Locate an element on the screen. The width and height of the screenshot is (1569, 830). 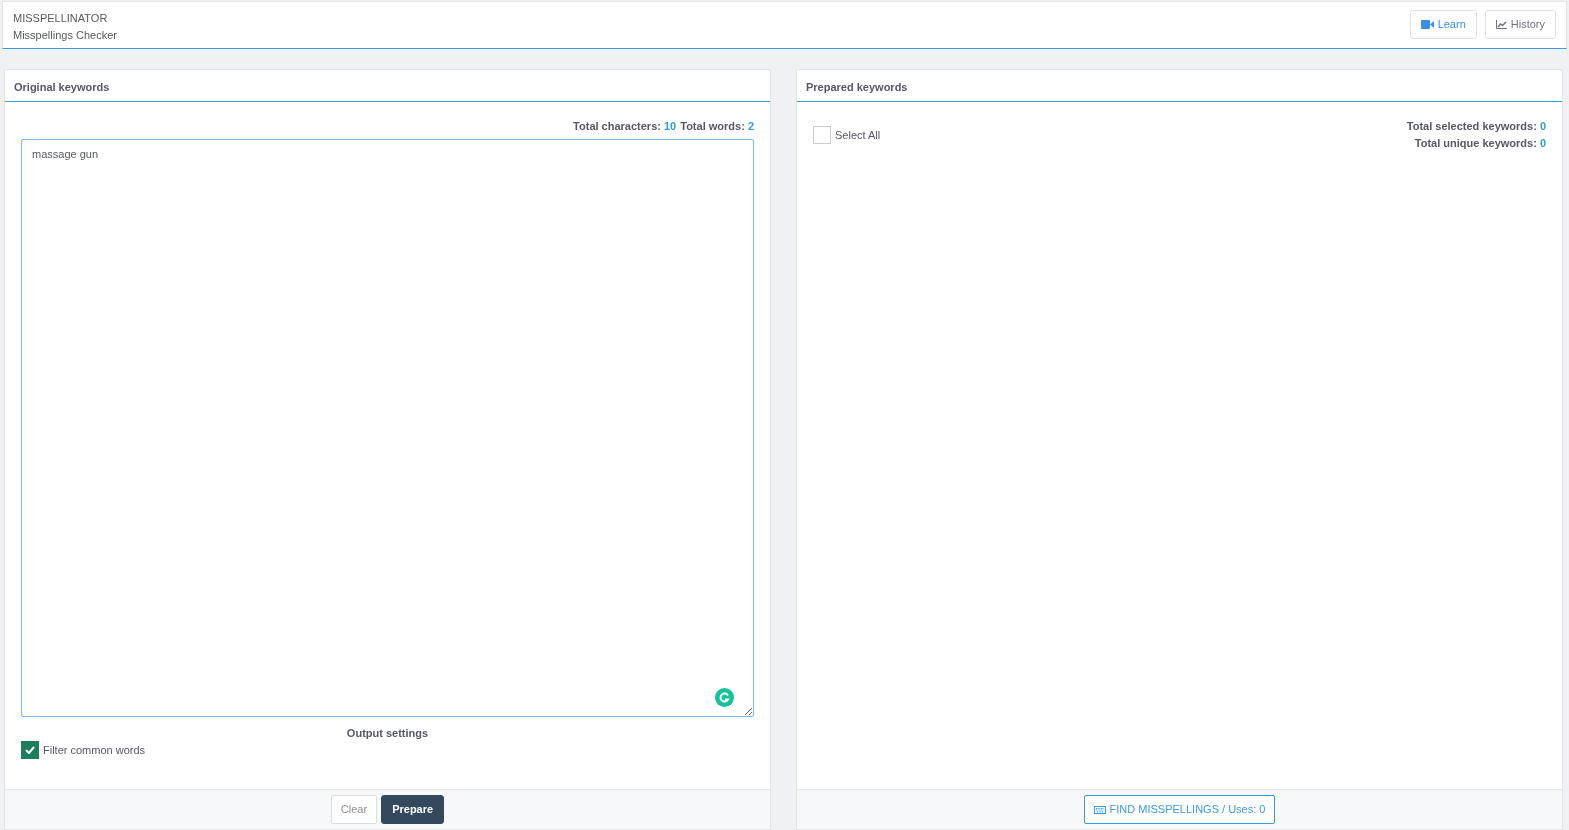
stat-text: Total selected keywords: 0 is located at coordinates (1476, 126).